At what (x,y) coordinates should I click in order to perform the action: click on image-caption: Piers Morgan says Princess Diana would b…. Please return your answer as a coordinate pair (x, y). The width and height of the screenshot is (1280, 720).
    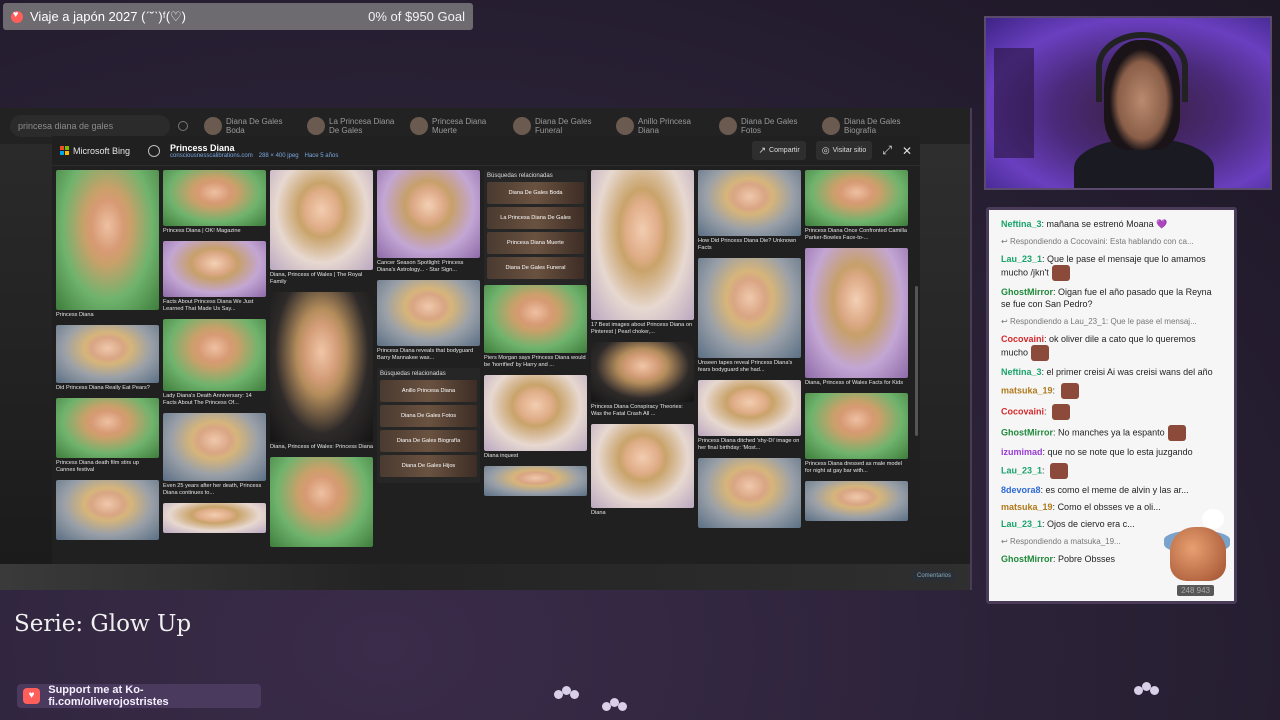
    Looking at the image, I should click on (535, 362).